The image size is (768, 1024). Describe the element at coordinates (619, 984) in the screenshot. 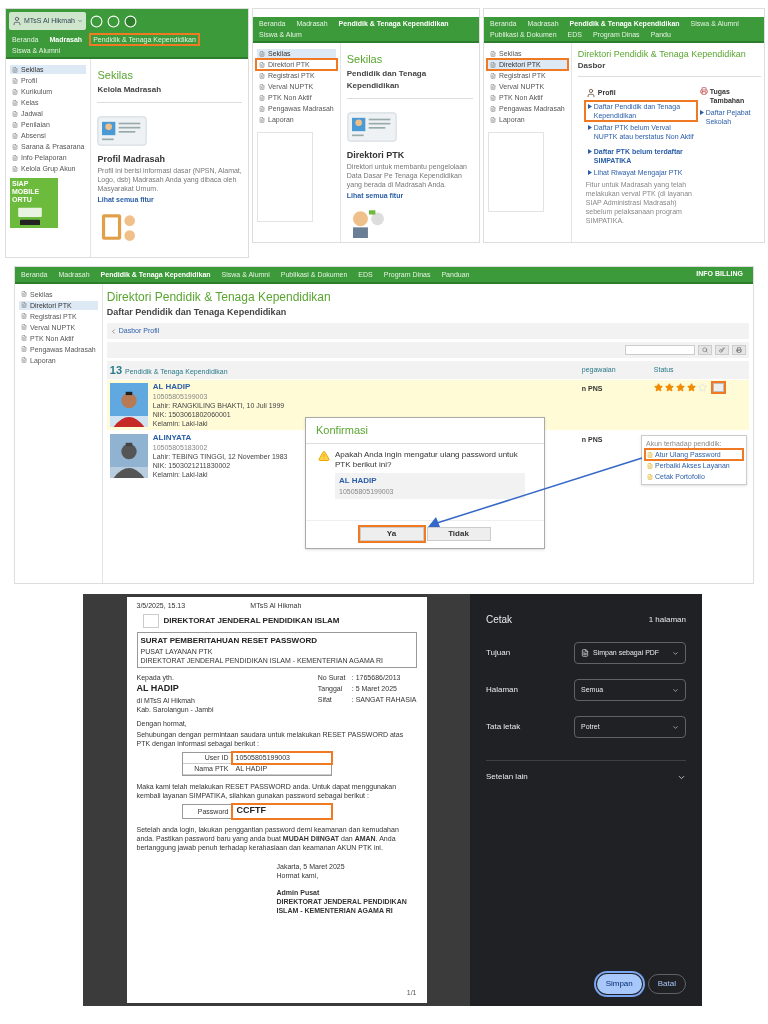

I see `dialog-button: Simpan` at that location.